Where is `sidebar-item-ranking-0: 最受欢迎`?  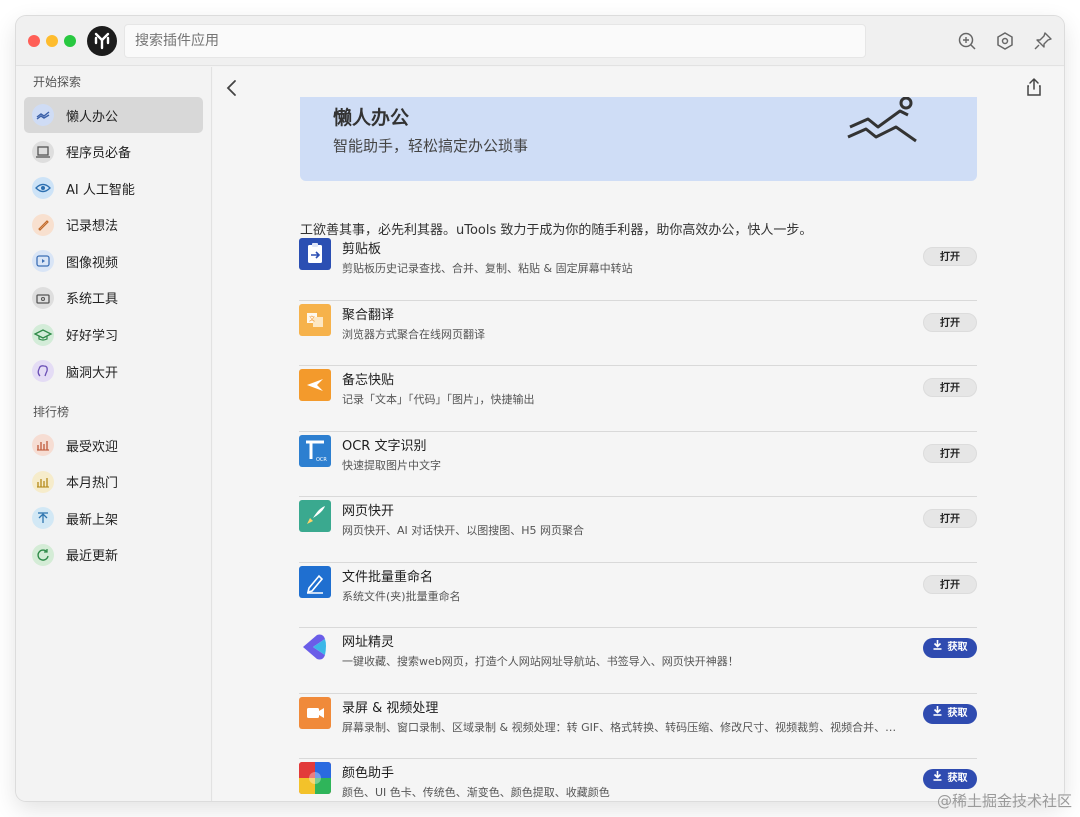
sidebar-item-ranking-0: 最受欢迎 is located at coordinates (113, 445).